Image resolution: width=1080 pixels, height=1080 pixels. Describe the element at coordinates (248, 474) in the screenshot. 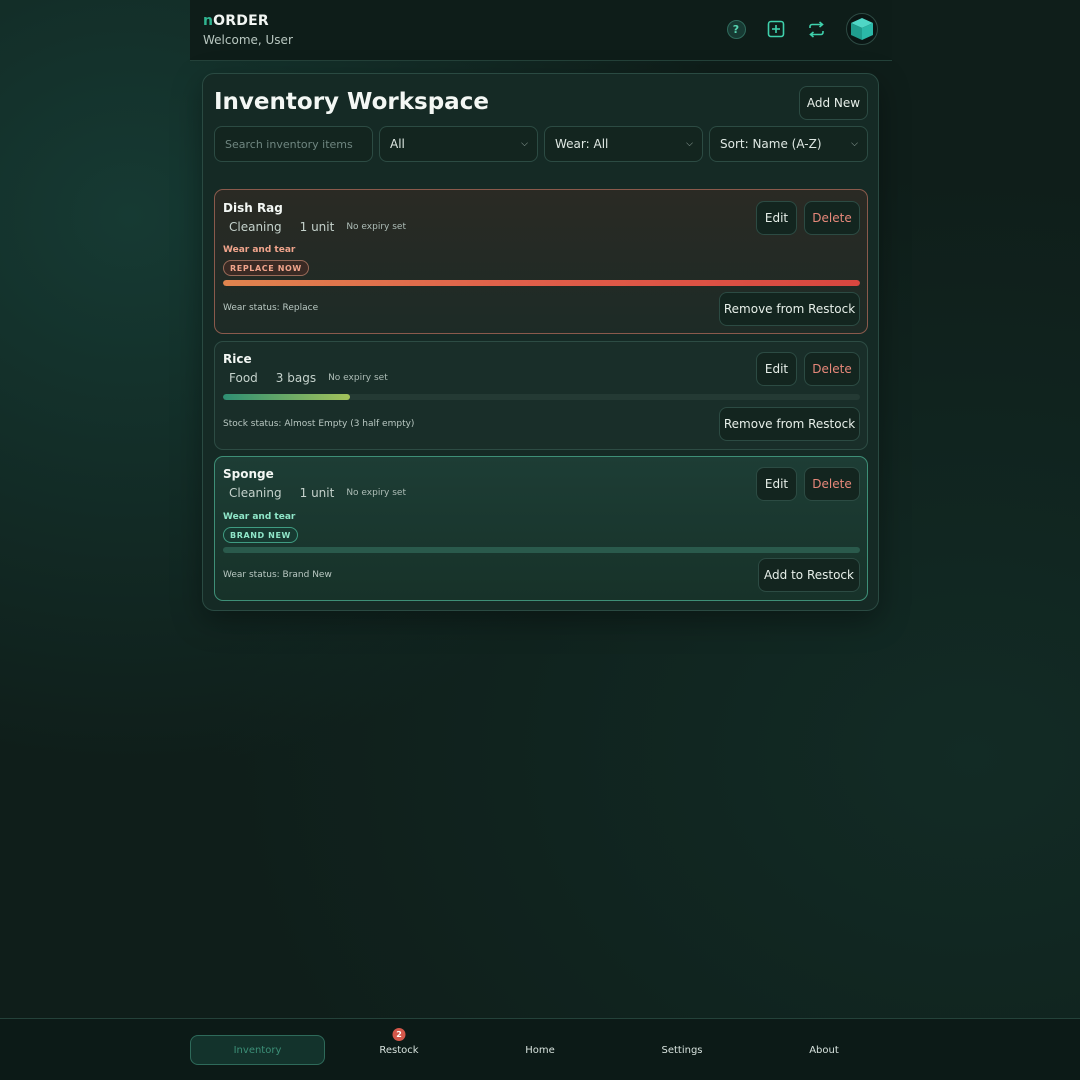

I see `item-name: Sponge` at that location.